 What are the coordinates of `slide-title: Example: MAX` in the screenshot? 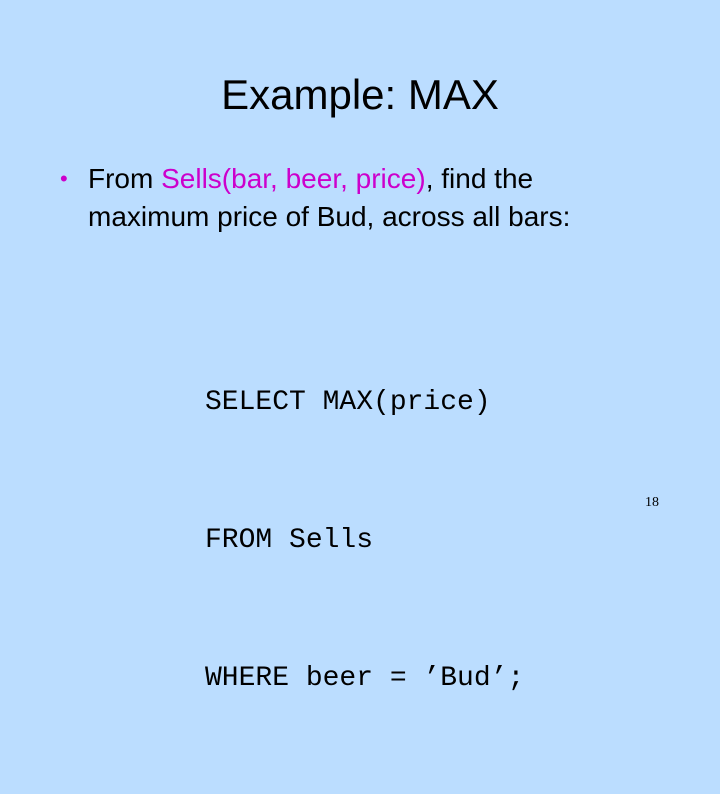 It's located at (360, 94).